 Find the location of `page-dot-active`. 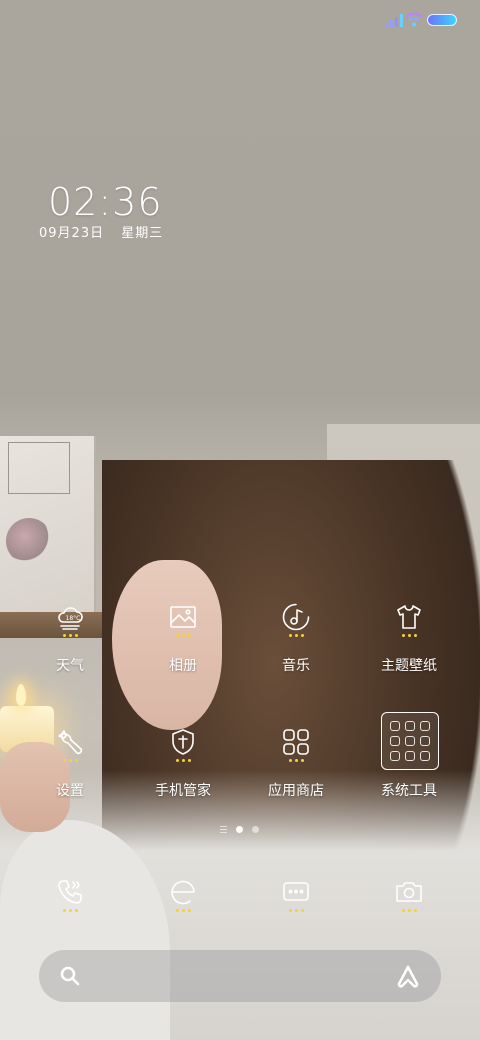

page-dot-active is located at coordinates (239, 829).